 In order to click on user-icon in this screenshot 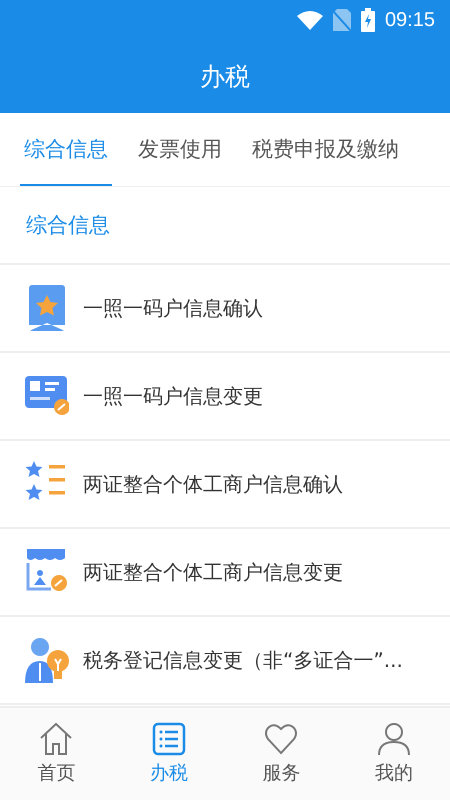, I will do `click(393, 739)`.